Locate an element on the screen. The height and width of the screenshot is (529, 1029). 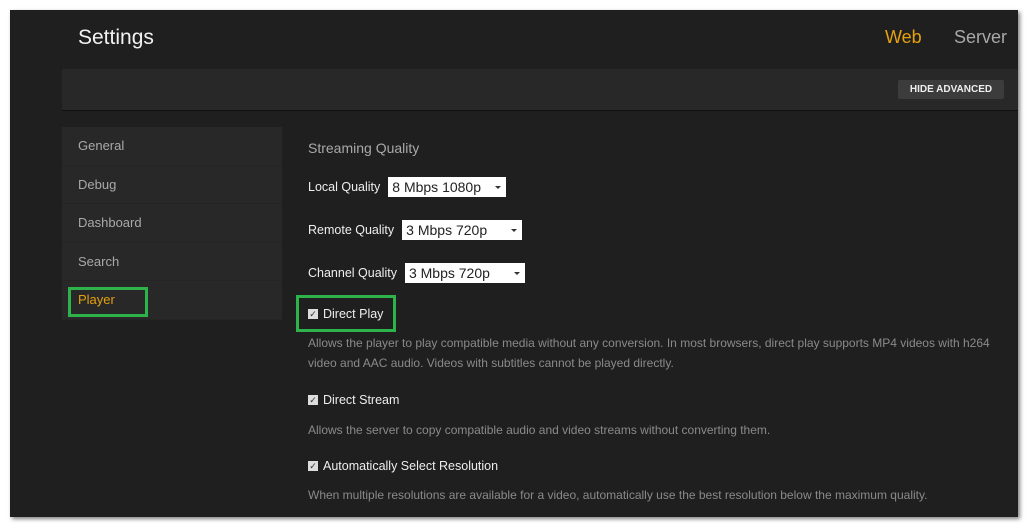
local-quality-value: 8 Mbps 1080p is located at coordinates (436, 187).